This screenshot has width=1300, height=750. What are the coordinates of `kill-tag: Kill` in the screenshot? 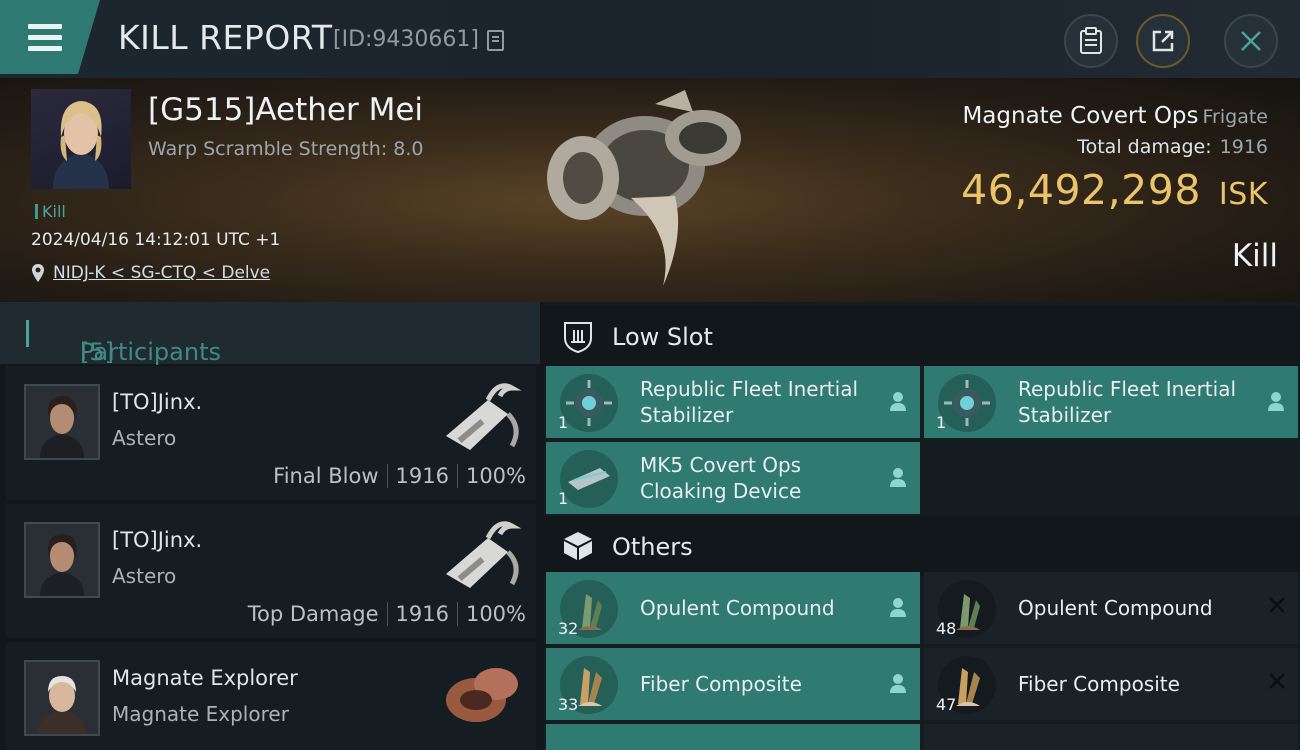 It's located at (50, 211).